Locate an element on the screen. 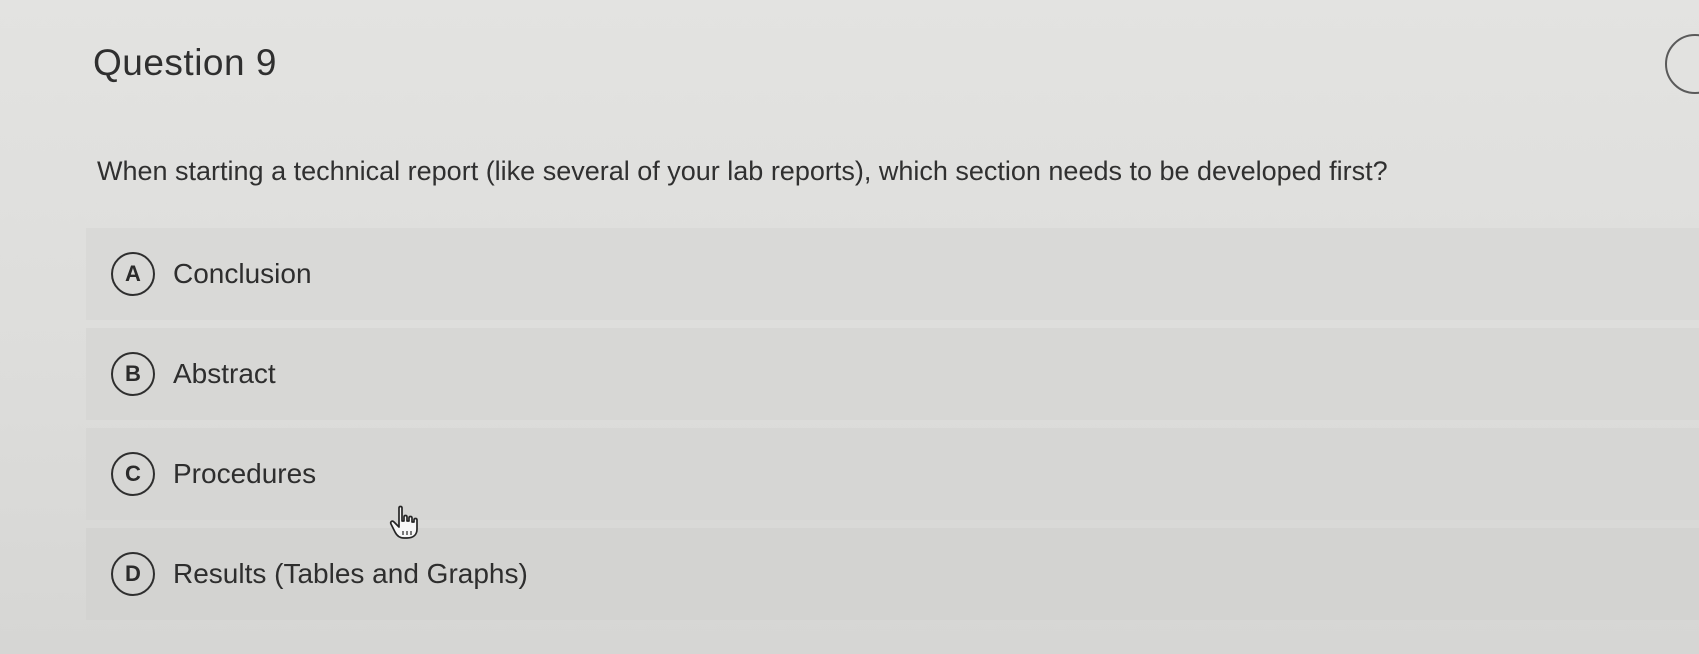 The width and height of the screenshot is (1699, 654). option-a: A Conclusion is located at coordinates (892, 274).